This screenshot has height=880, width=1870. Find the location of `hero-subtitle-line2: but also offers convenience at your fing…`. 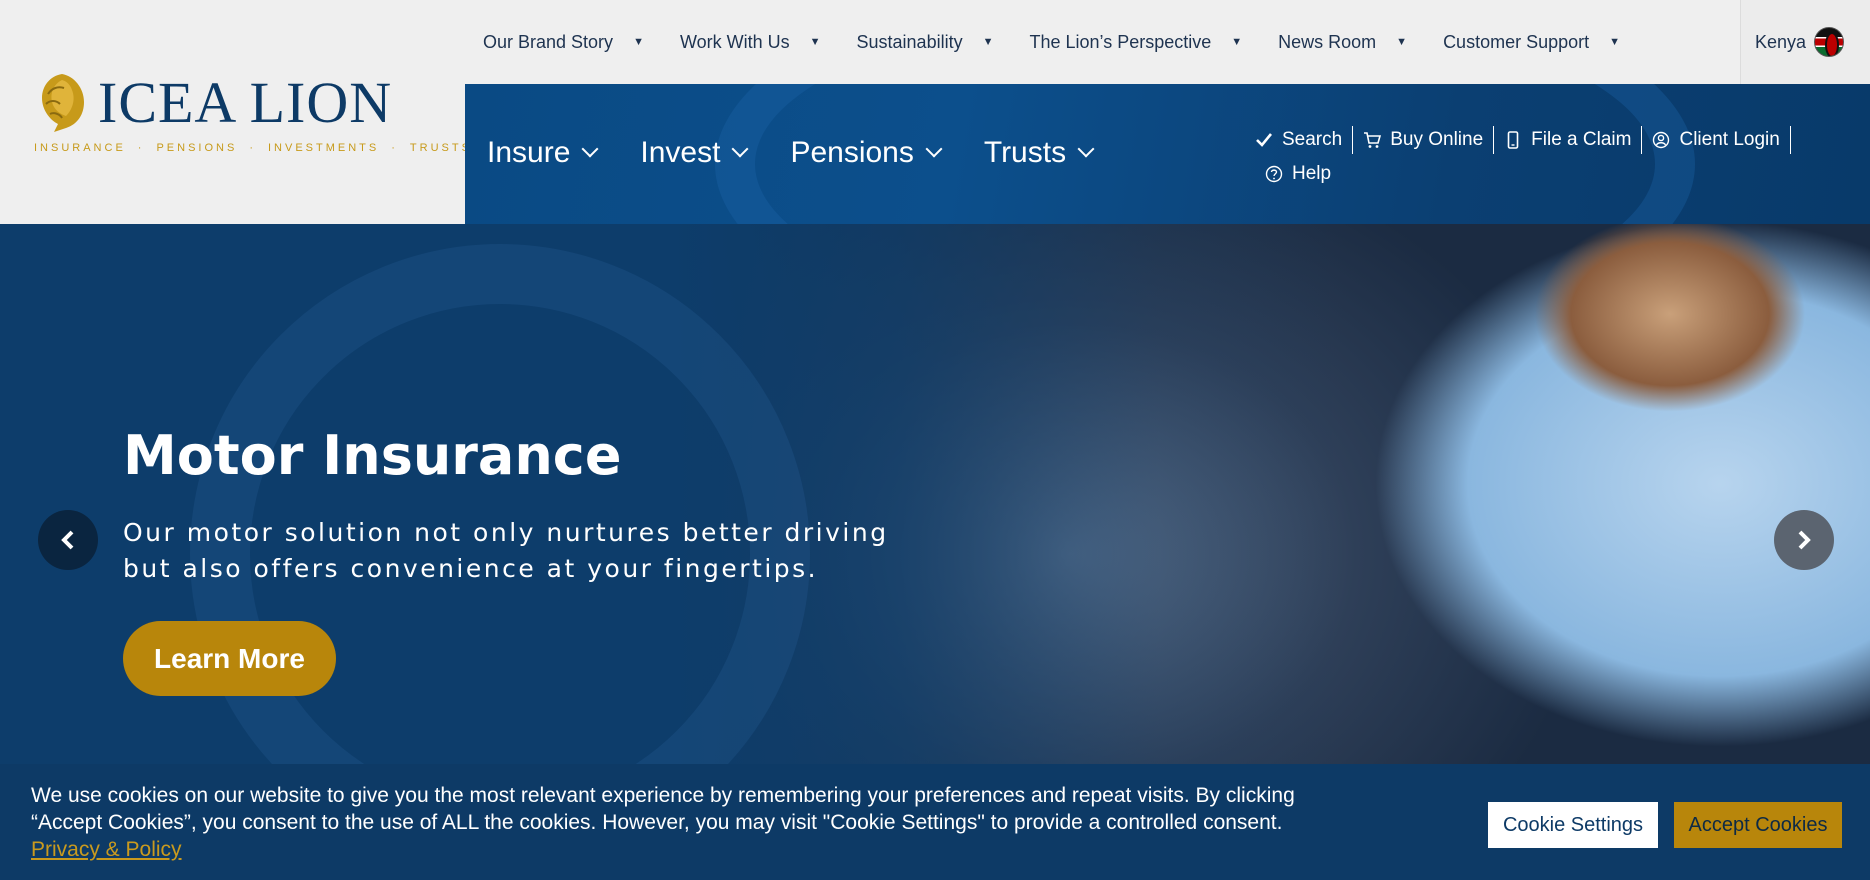

hero-subtitle-line2: but also offers convenience at your fing… is located at coordinates (471, 568).